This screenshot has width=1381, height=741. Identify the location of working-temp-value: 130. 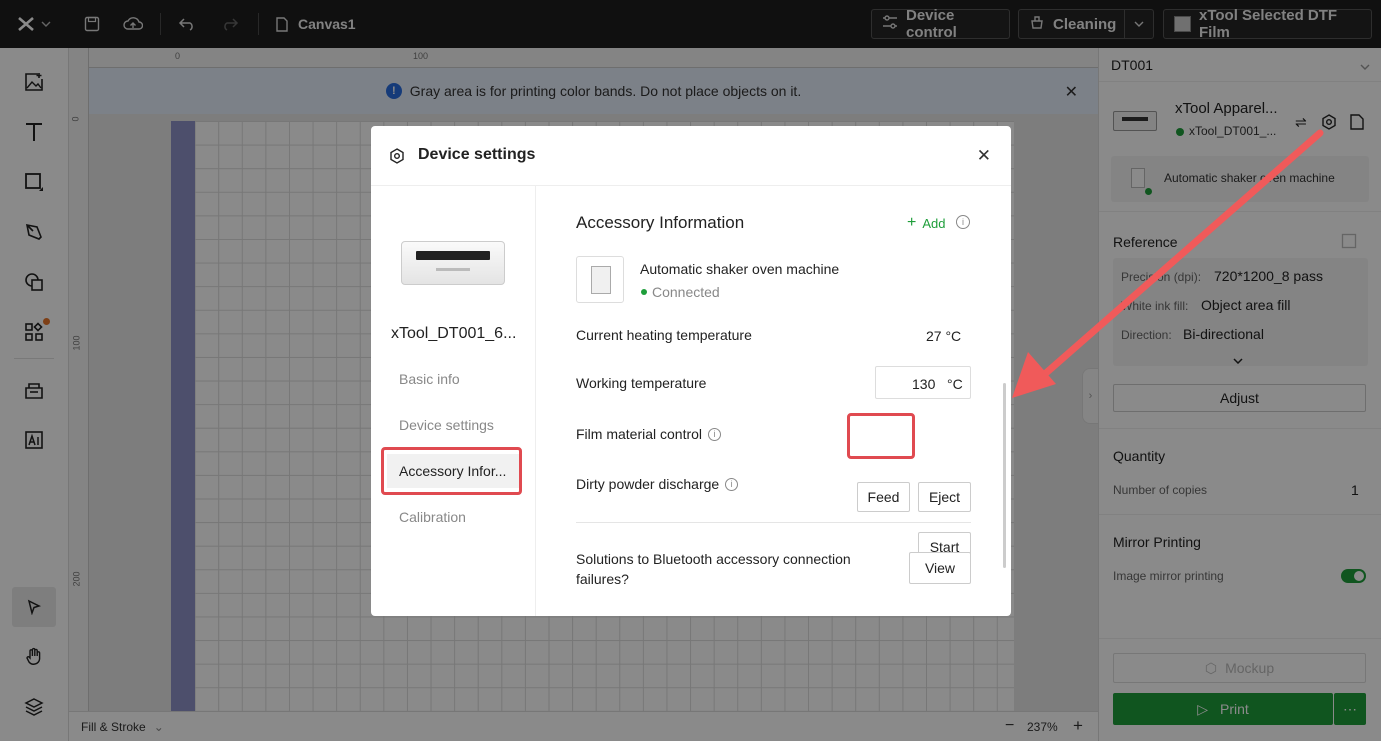
(924, 384).